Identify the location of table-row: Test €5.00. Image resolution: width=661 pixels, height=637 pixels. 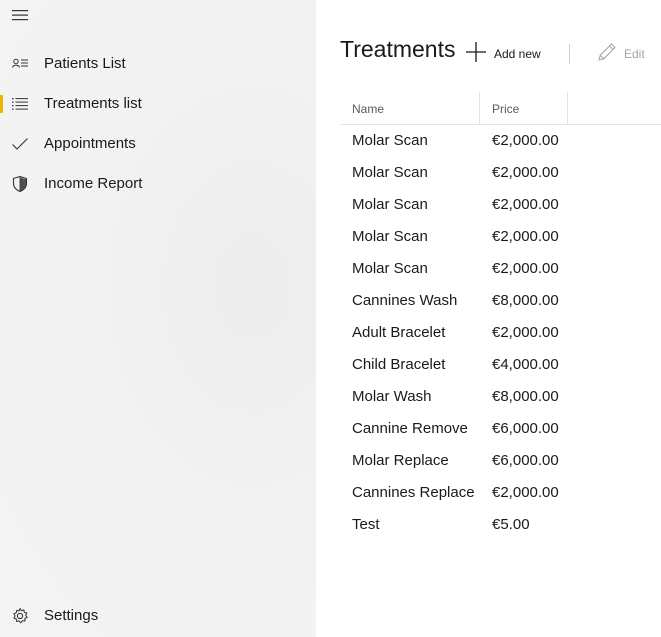
(500, 524).